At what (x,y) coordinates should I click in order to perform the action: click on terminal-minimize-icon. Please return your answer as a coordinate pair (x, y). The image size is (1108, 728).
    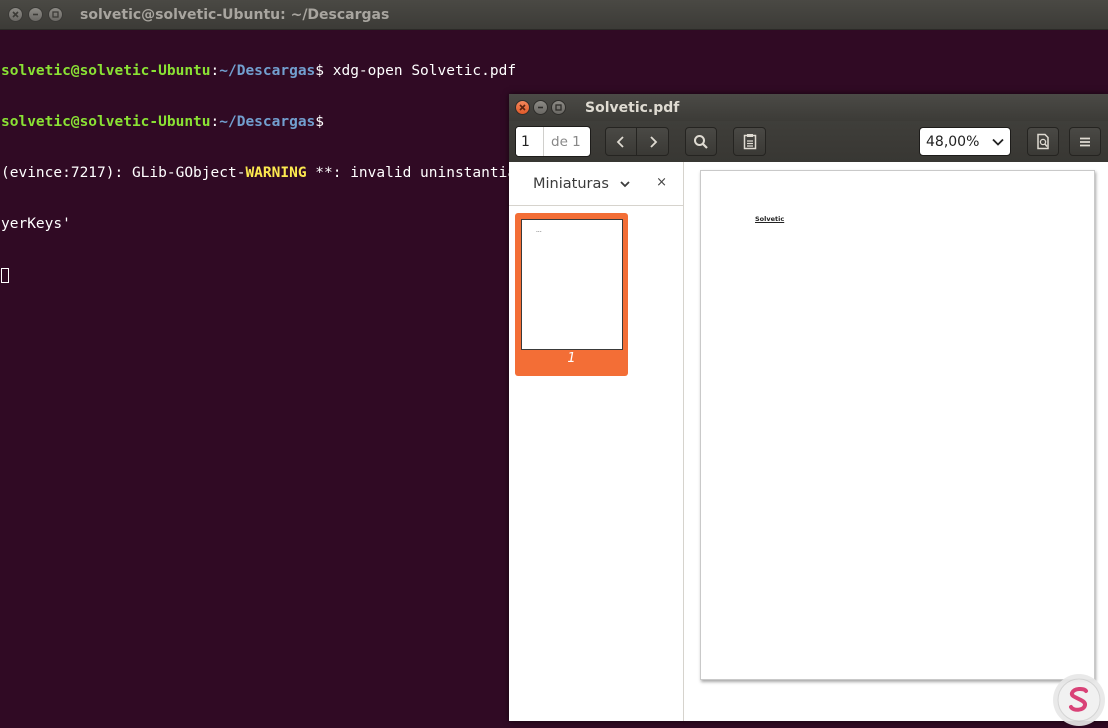
    Looking at the image, I should click on (35, 14).